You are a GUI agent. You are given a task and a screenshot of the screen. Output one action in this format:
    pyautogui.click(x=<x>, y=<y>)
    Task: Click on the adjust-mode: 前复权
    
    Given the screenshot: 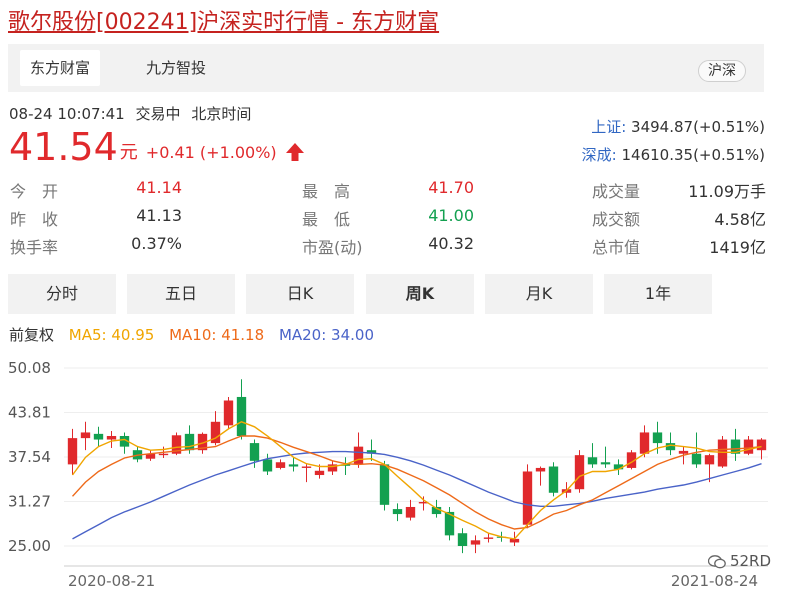 What is the action you would take?
    pyautogui.click(x=31, y=335)
    